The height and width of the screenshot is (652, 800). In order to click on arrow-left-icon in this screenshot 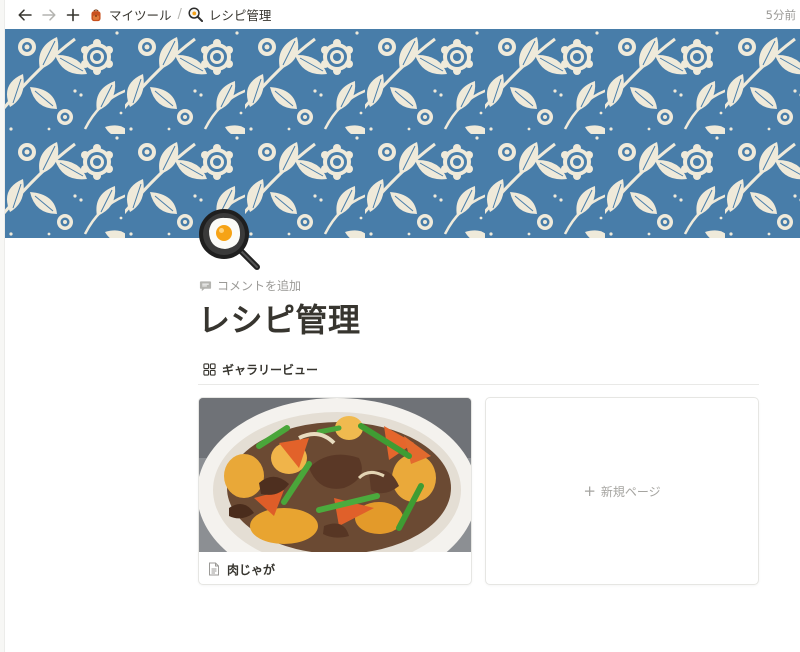, I will do `click(25, 14)`.